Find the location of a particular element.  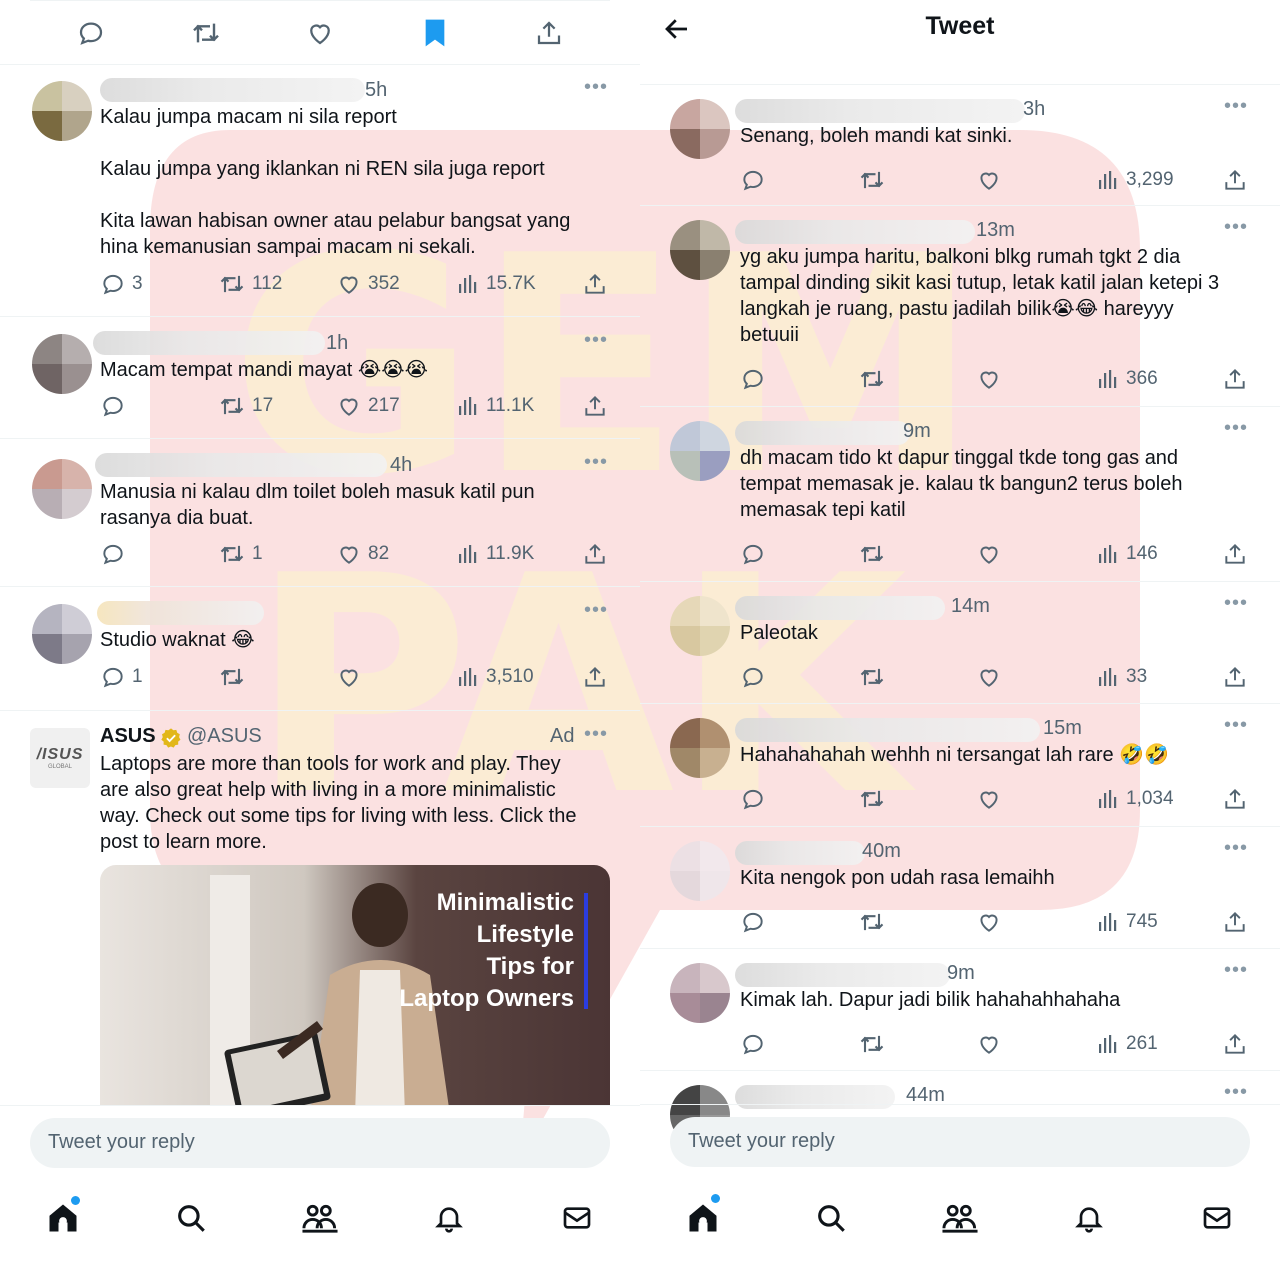

views-button: 146 is located at coordinates (1127, 554).